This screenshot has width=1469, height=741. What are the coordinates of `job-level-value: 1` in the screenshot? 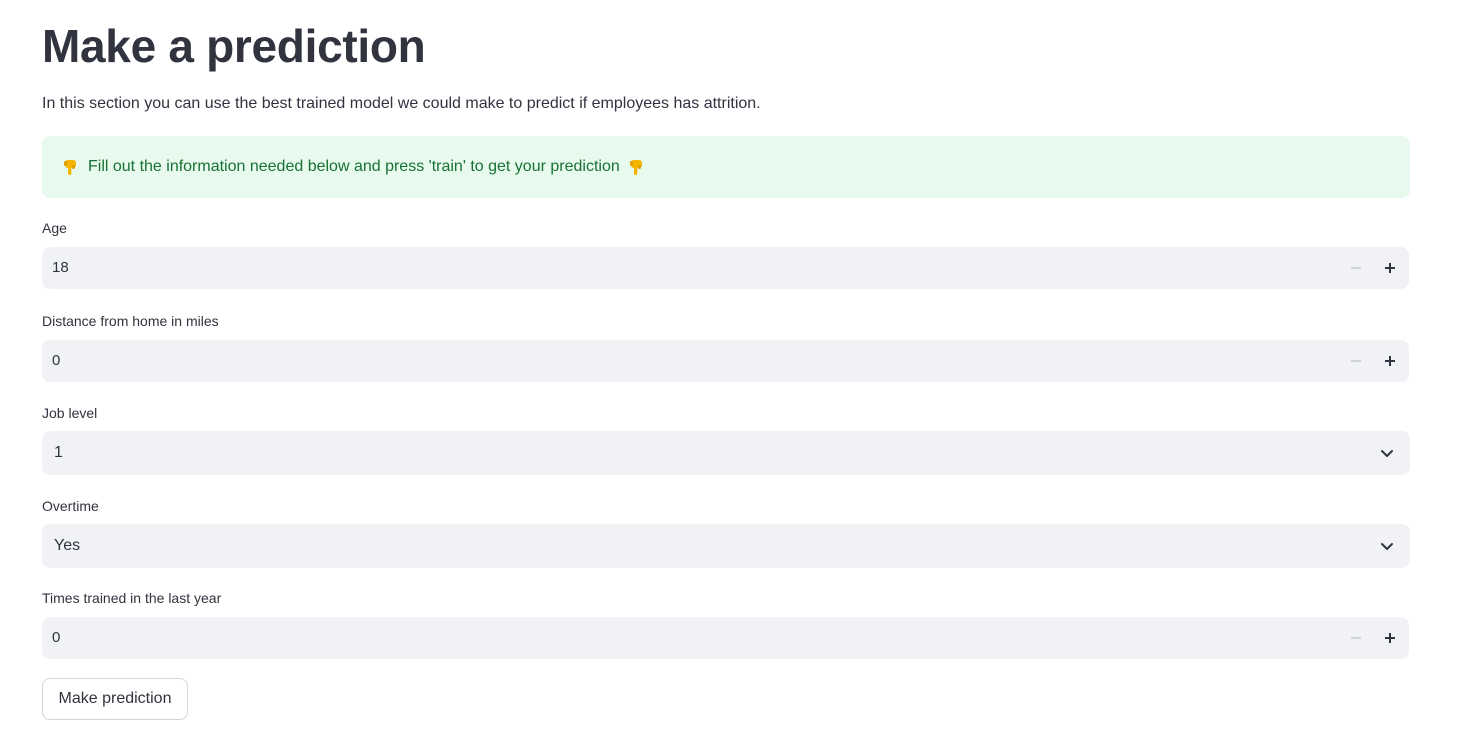 It's located at (58, 452).